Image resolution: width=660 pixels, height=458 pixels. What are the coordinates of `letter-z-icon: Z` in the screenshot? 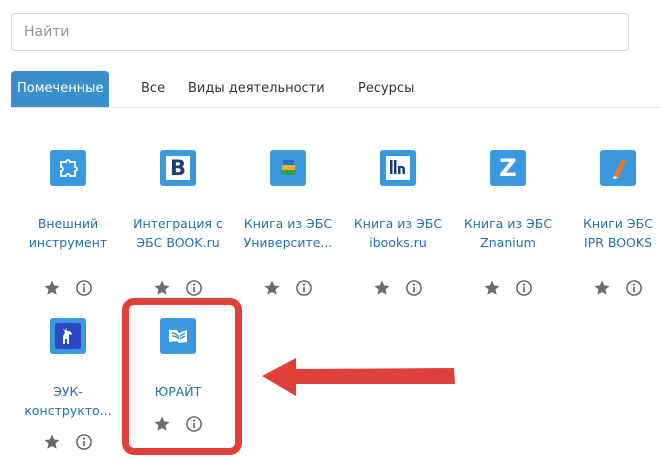 It's located at (508, 168).